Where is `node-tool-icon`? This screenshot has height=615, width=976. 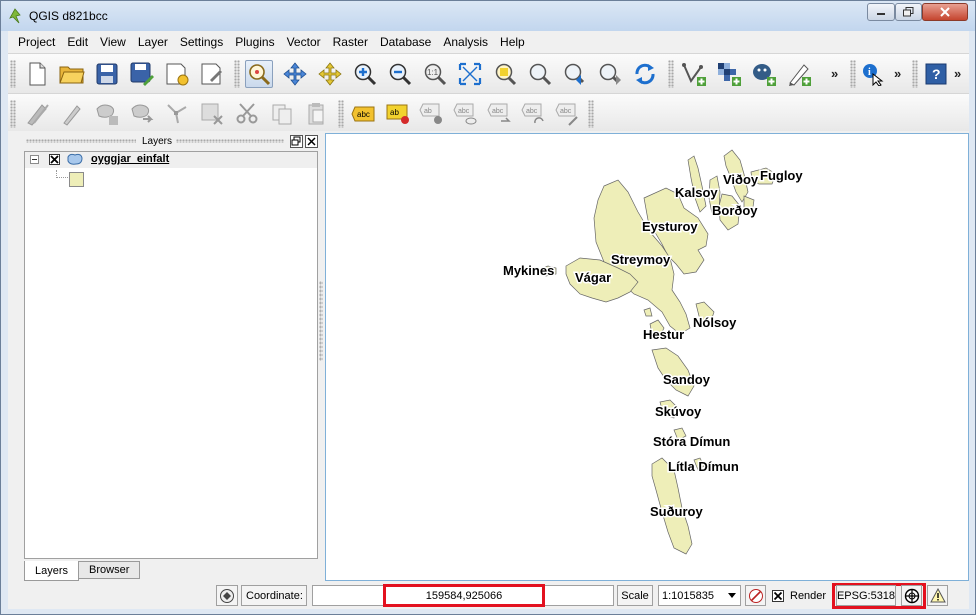 node-tool-icon is located at coordinates (177, 114).